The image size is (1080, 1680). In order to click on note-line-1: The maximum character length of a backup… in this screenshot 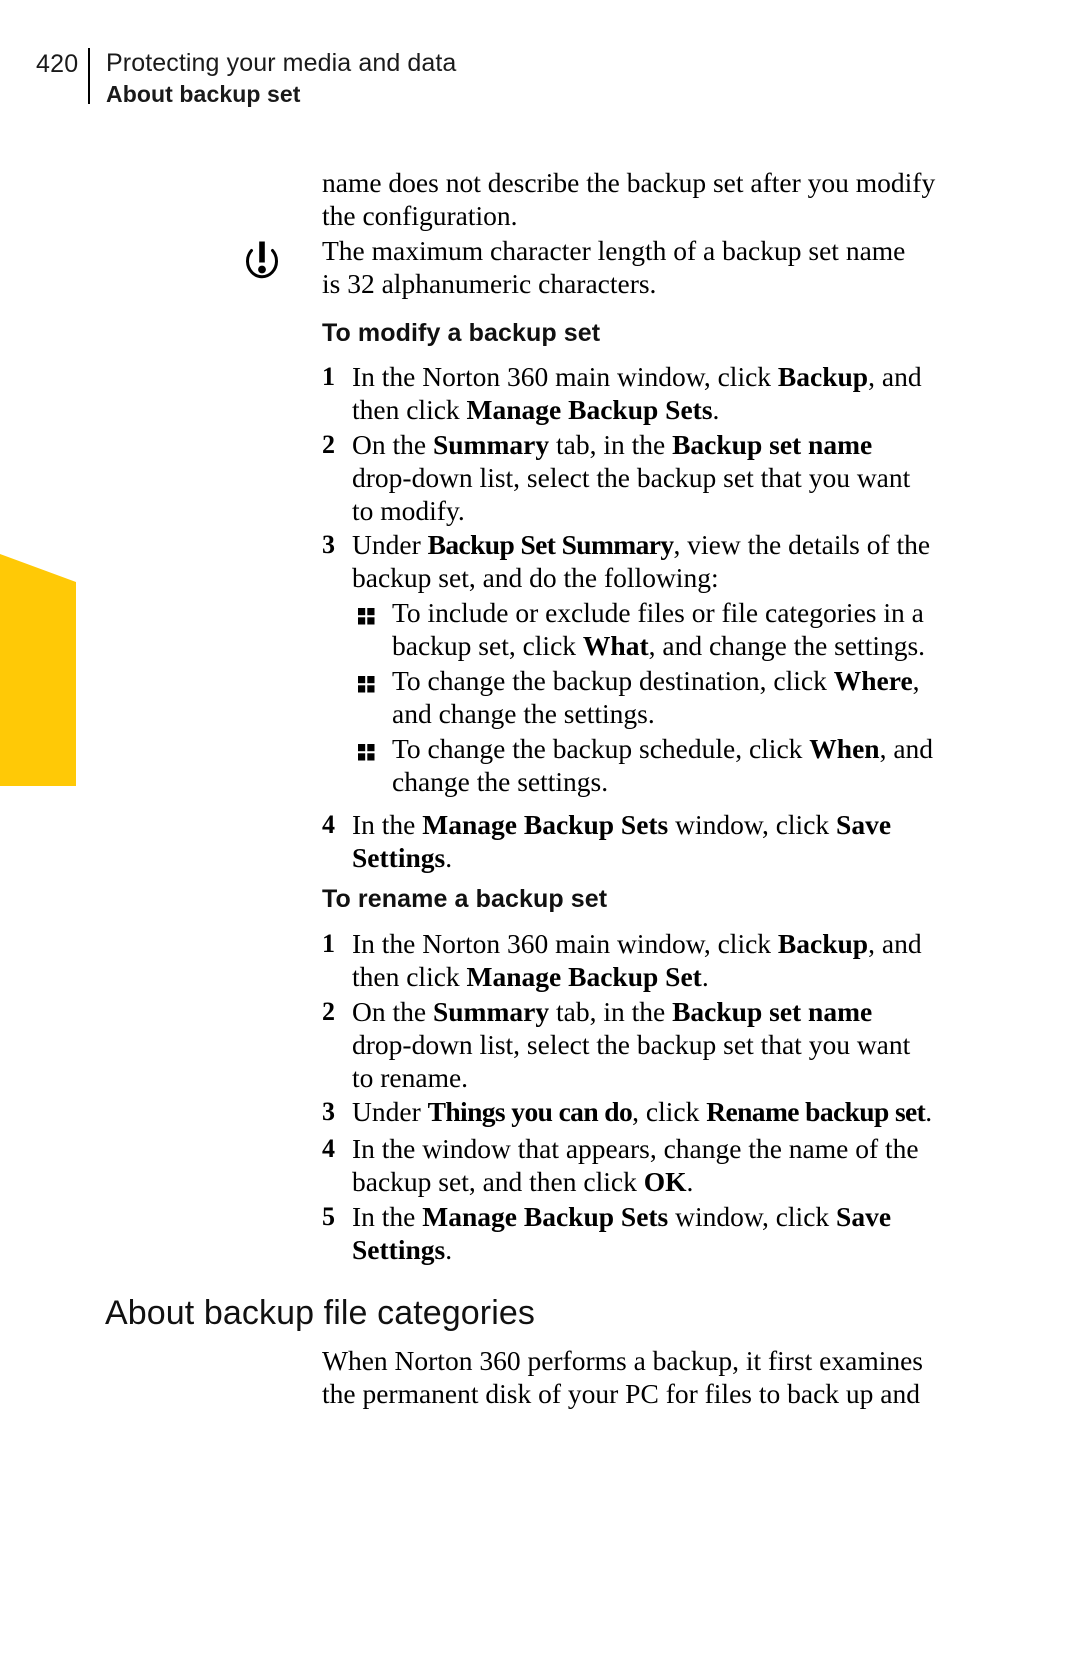, I will do `click(614, 250)`.